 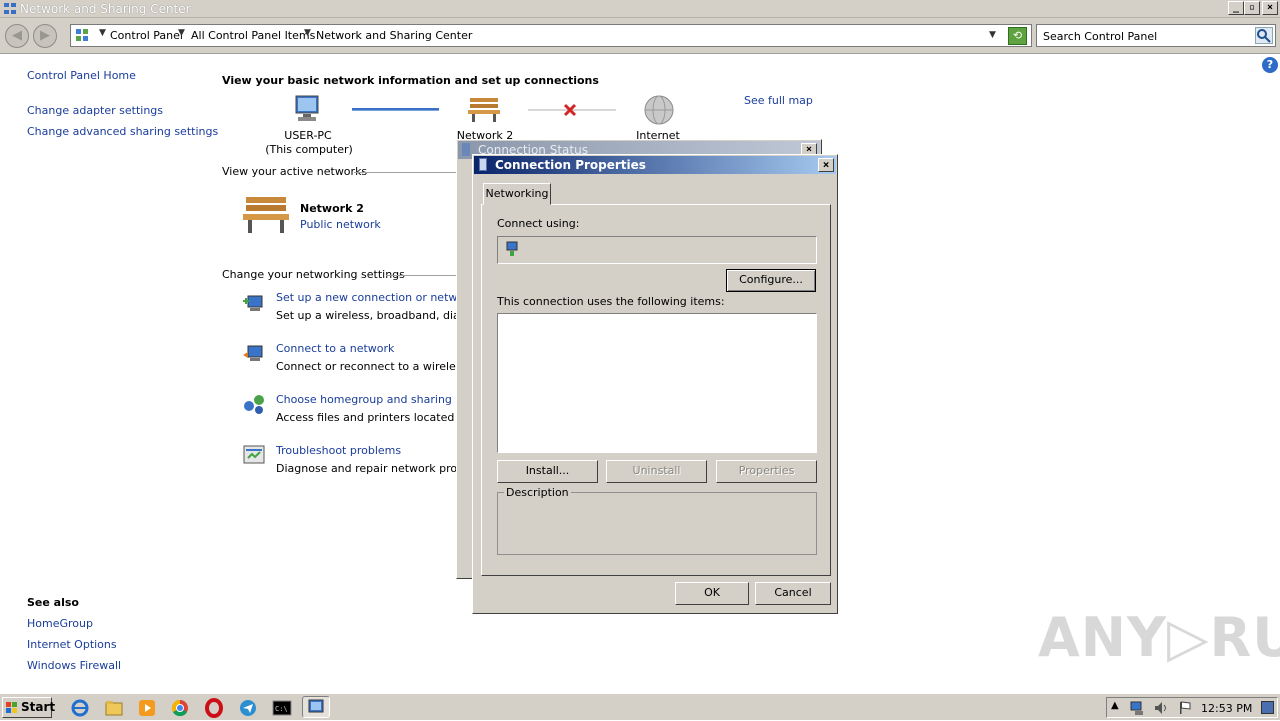 What do you see at coordinates (147, 708) in the screenshot?
I see `media-player-icon` at bounding box center [147, 708].